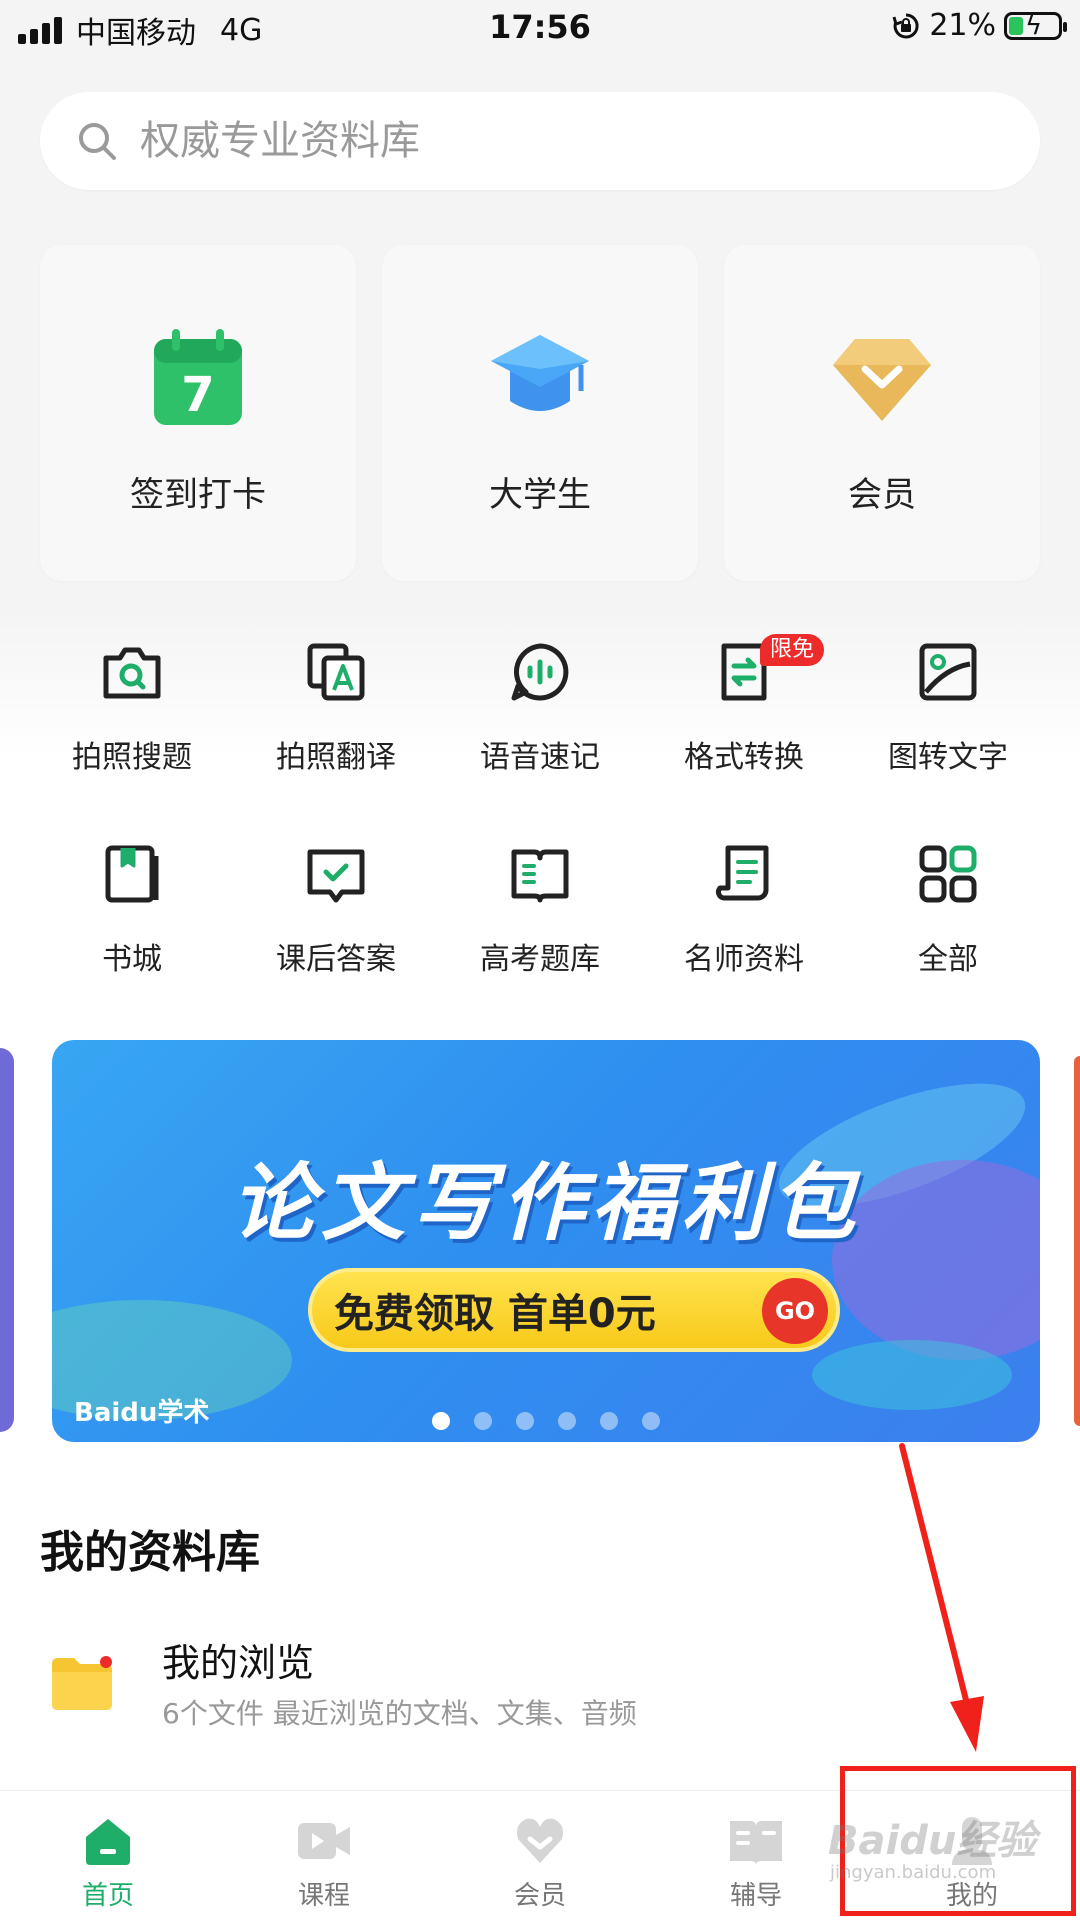 This screenshot has width=1080, height=1920. I want to click on rotation-lock-icon, so click(905, 25).